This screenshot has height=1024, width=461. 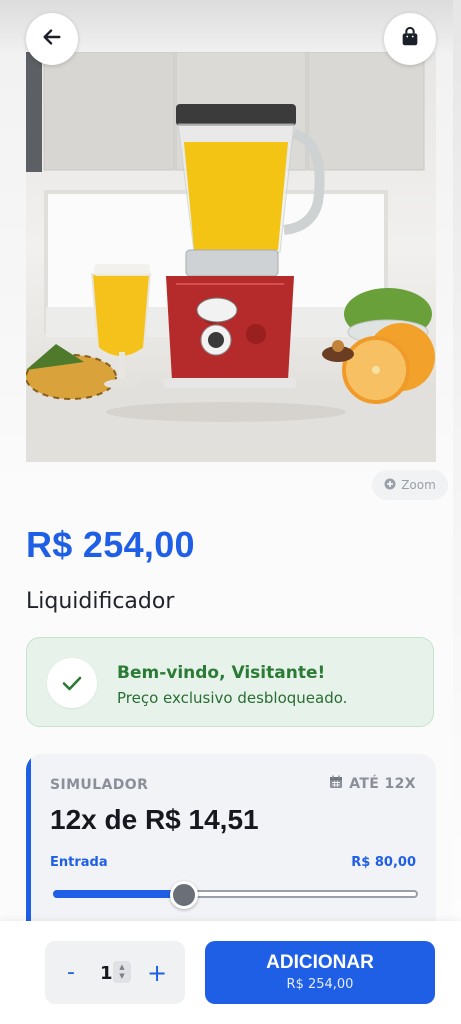 What do you see at coordinates (71, 972) in the screenshot?
I see `decrease-quantity-button: -` at bounding box center [71, 972].